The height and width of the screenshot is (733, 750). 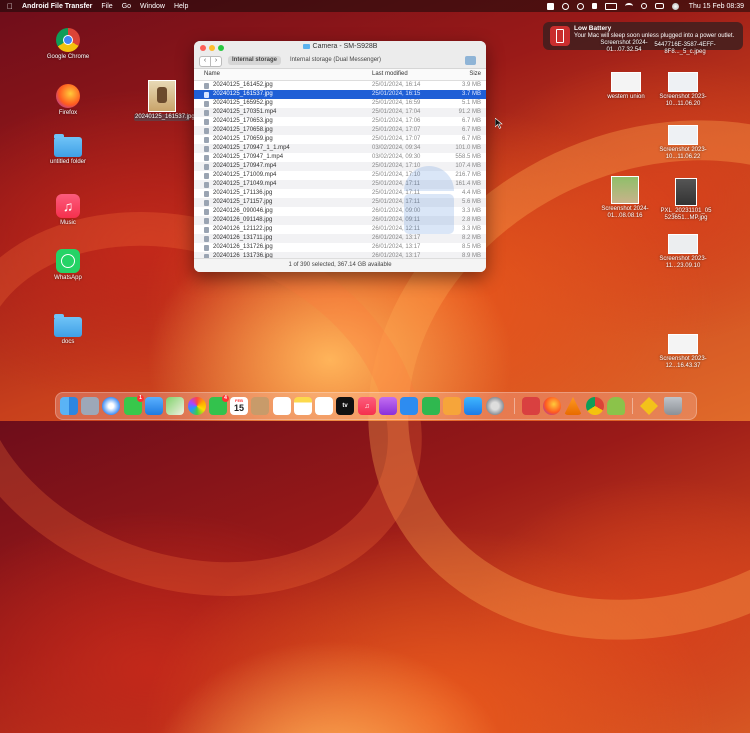 What do you see at coordinates (164, 100) in the screenshot?
I see `dragged-file: 20240125_161537.jpg` at bounding box center [164, 100].